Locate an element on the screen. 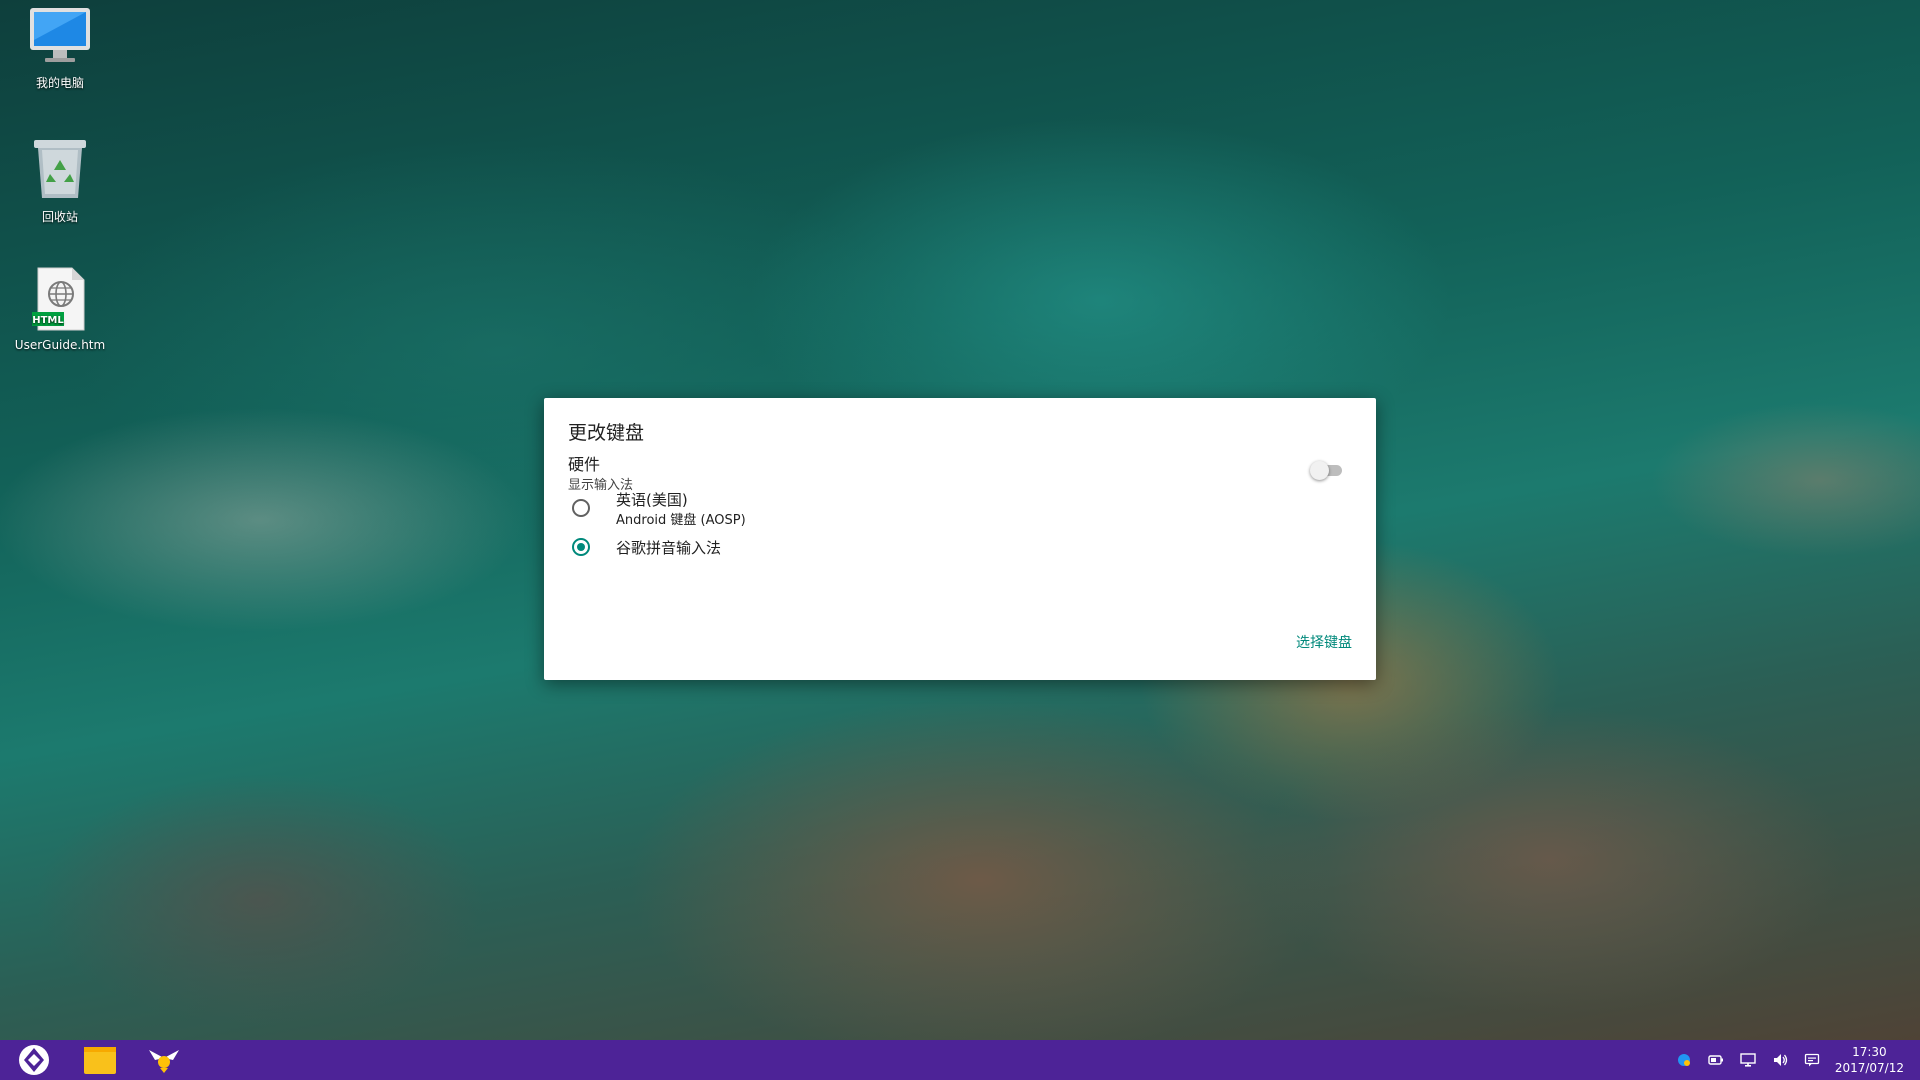 This screenshot has height=1080, width=1920. desktop-icon-label: 我的电脑 is located at coordinates (59, 83).